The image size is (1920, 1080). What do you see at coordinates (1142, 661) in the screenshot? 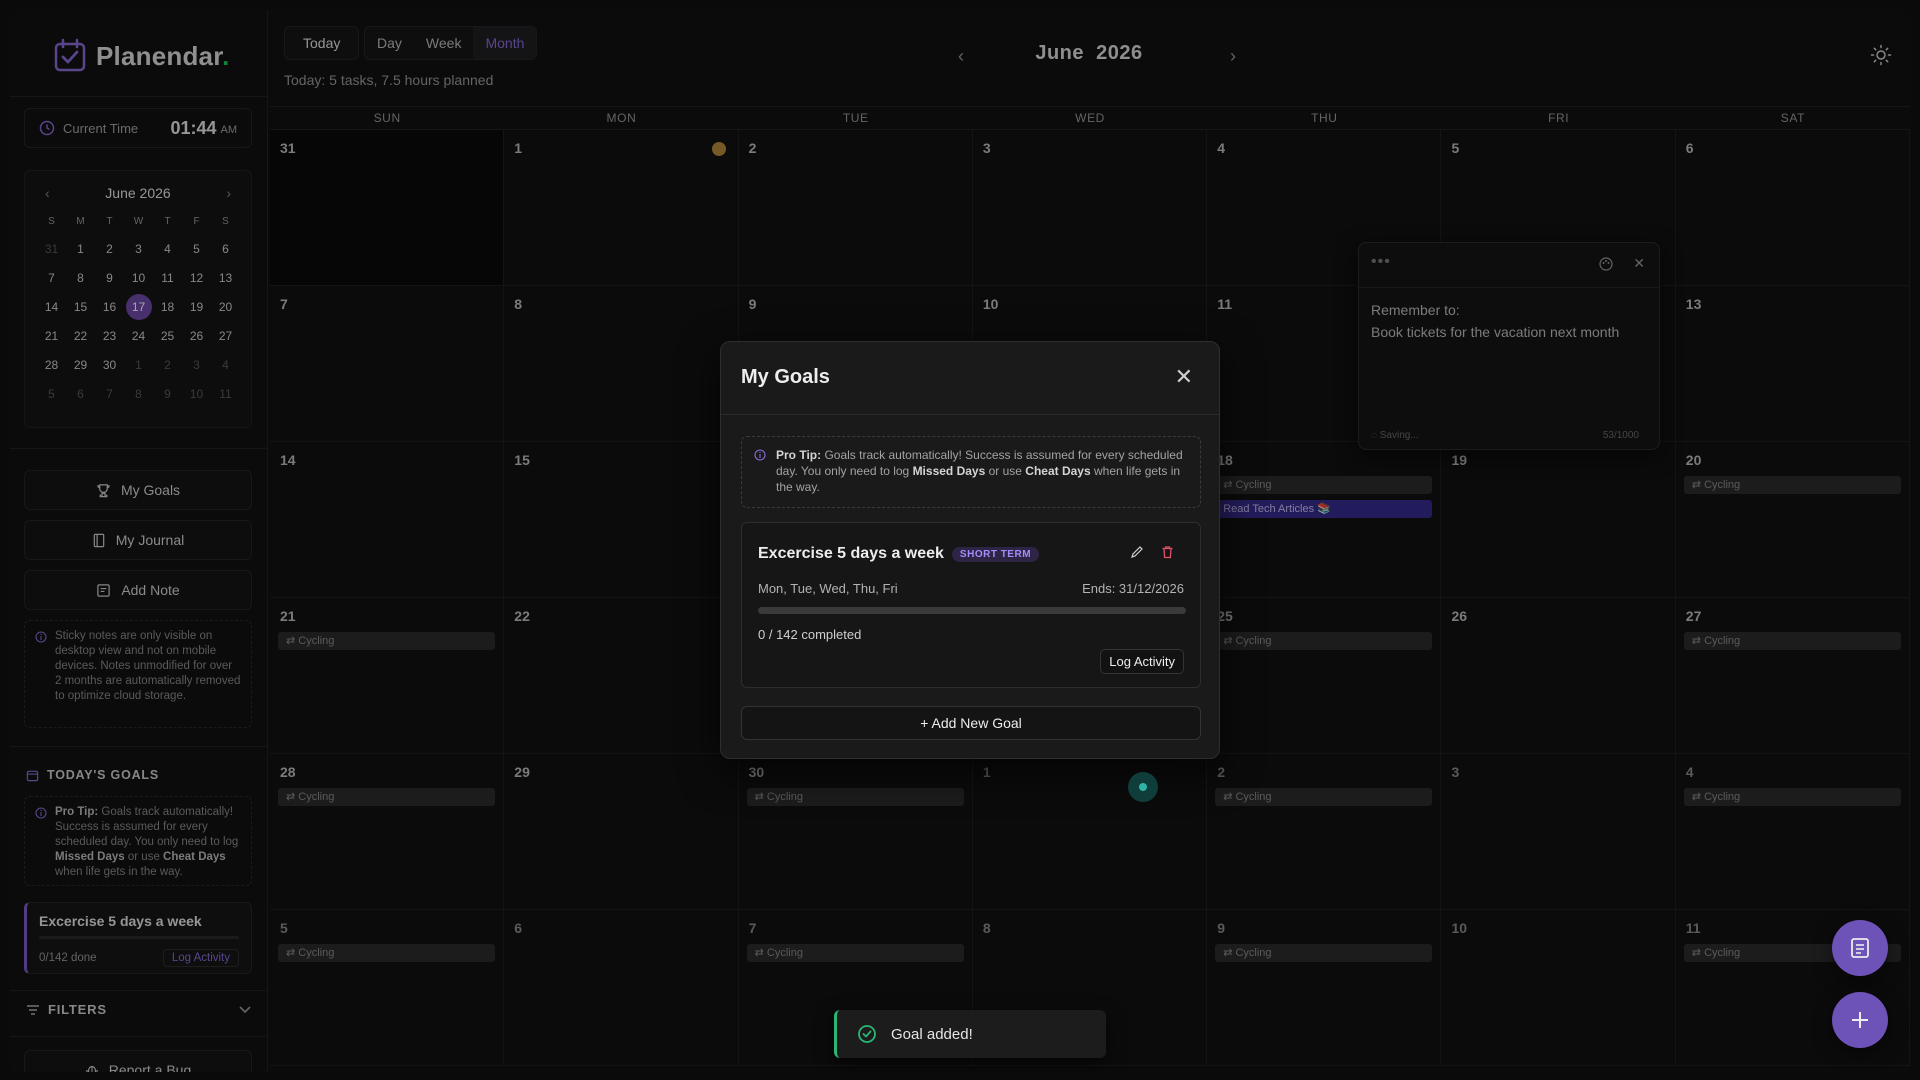
I see `log-activity-button: Log Activity` at bounding box center [1142, 661].